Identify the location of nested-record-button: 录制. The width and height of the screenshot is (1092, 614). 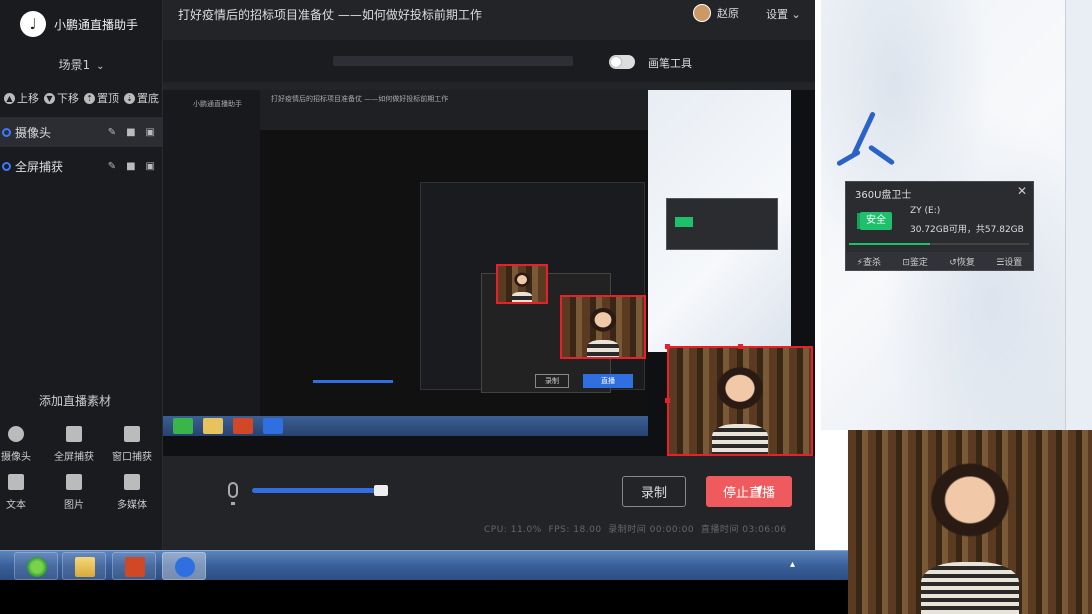
(552, 381).